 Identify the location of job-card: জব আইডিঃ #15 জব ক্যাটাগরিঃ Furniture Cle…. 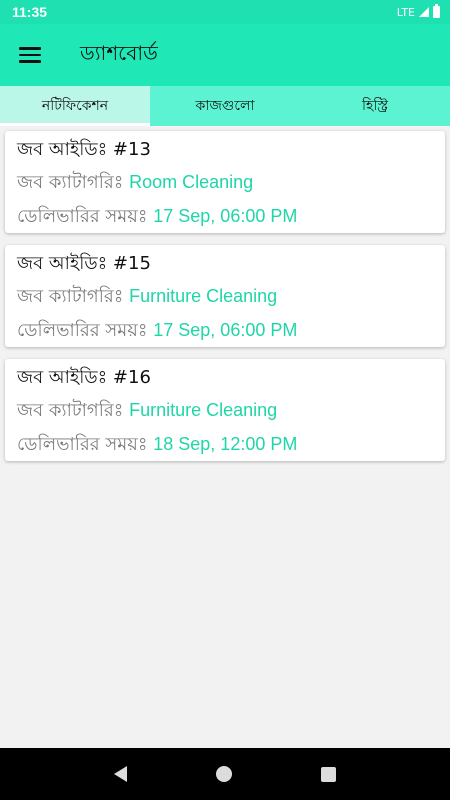
(225, 296).